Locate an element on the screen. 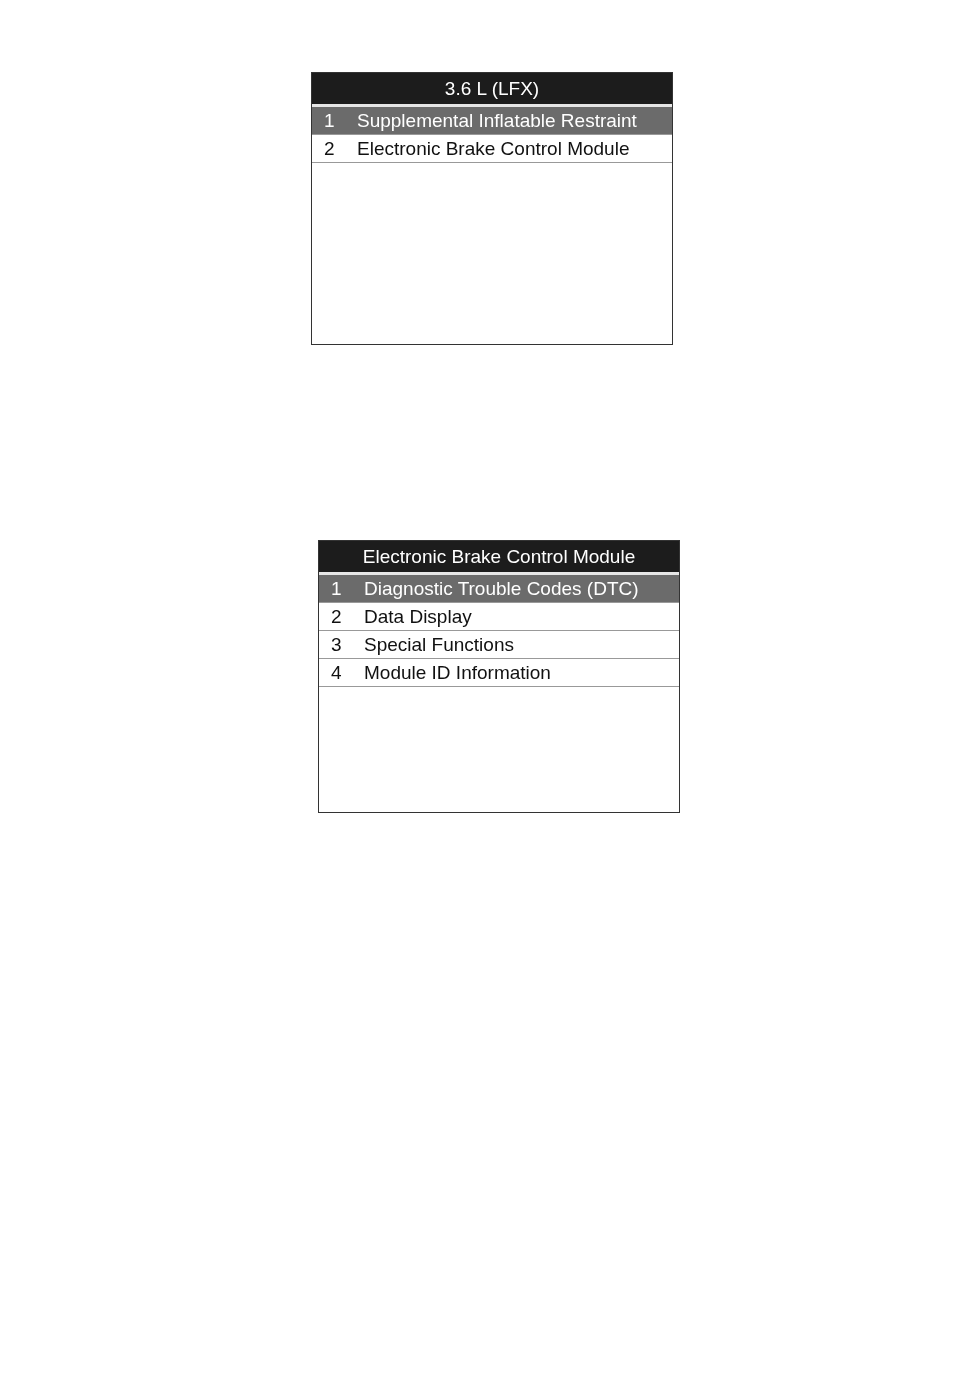 This screenshot has width=954, height=1374. menu-item: 1 Diagnostic Trouble Codes (DTC) is located at coordinates (499, 589).